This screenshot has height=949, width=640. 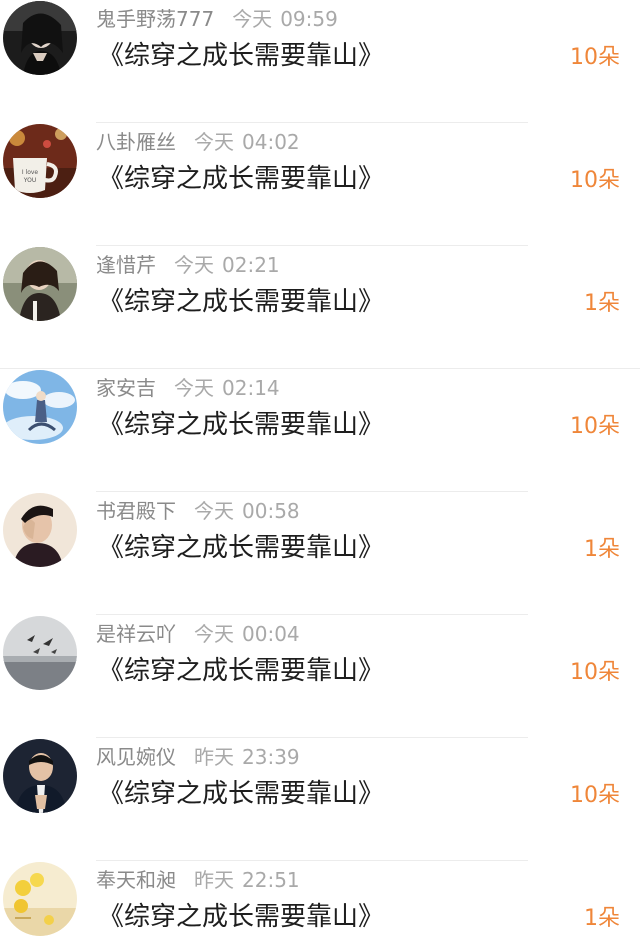 I want to click on time-label: 04:02, so click(x=271, y=142).